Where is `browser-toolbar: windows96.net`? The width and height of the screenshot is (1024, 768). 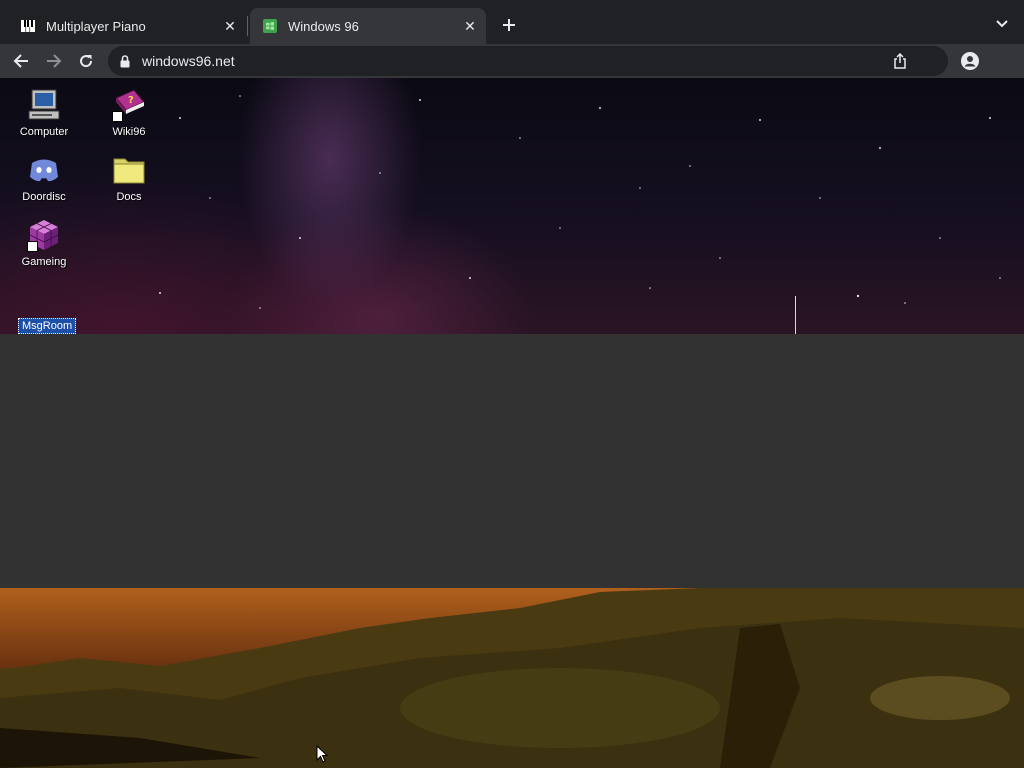 browser-toolbar: windows96.net is located at coordinates (512, 61).